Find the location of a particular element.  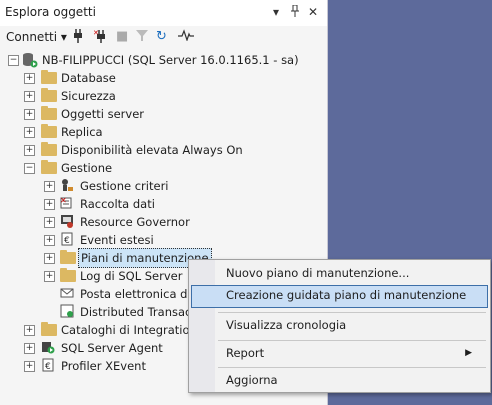

filter-icon is located at coordinates (142, 37).